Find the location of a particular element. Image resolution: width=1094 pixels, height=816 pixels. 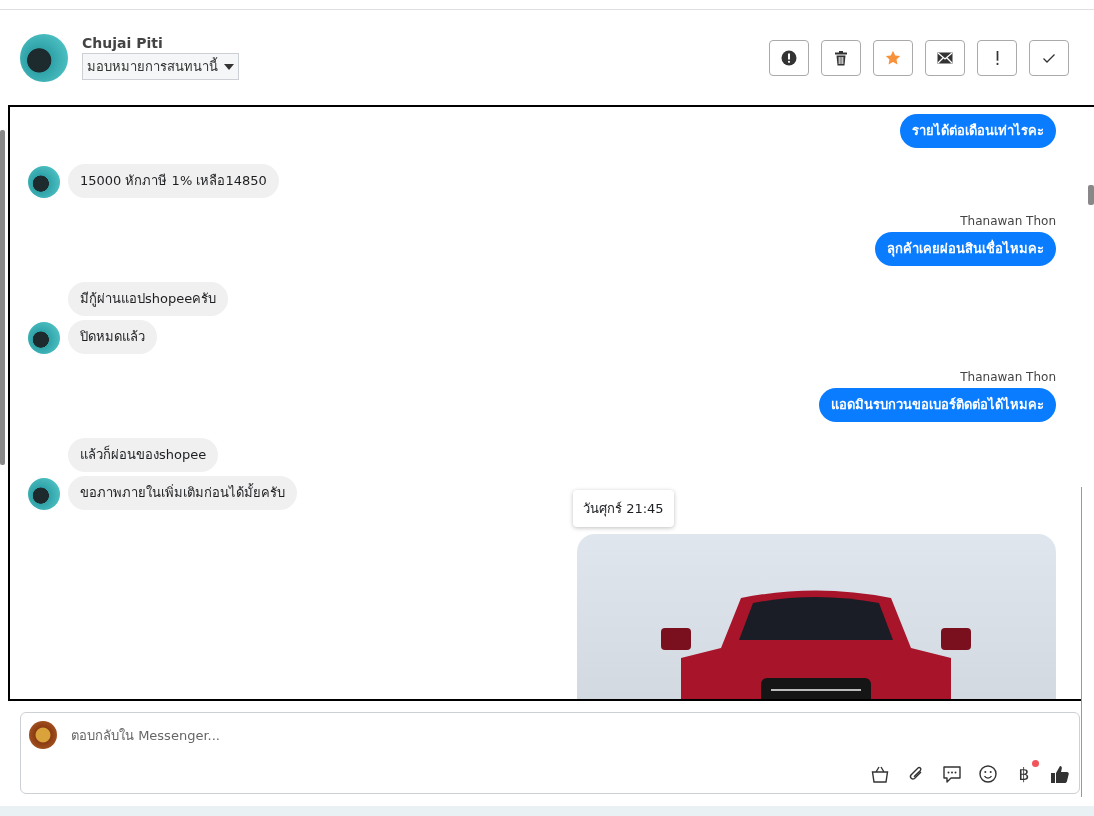

alert-icon is located at coordinates (789, 57).